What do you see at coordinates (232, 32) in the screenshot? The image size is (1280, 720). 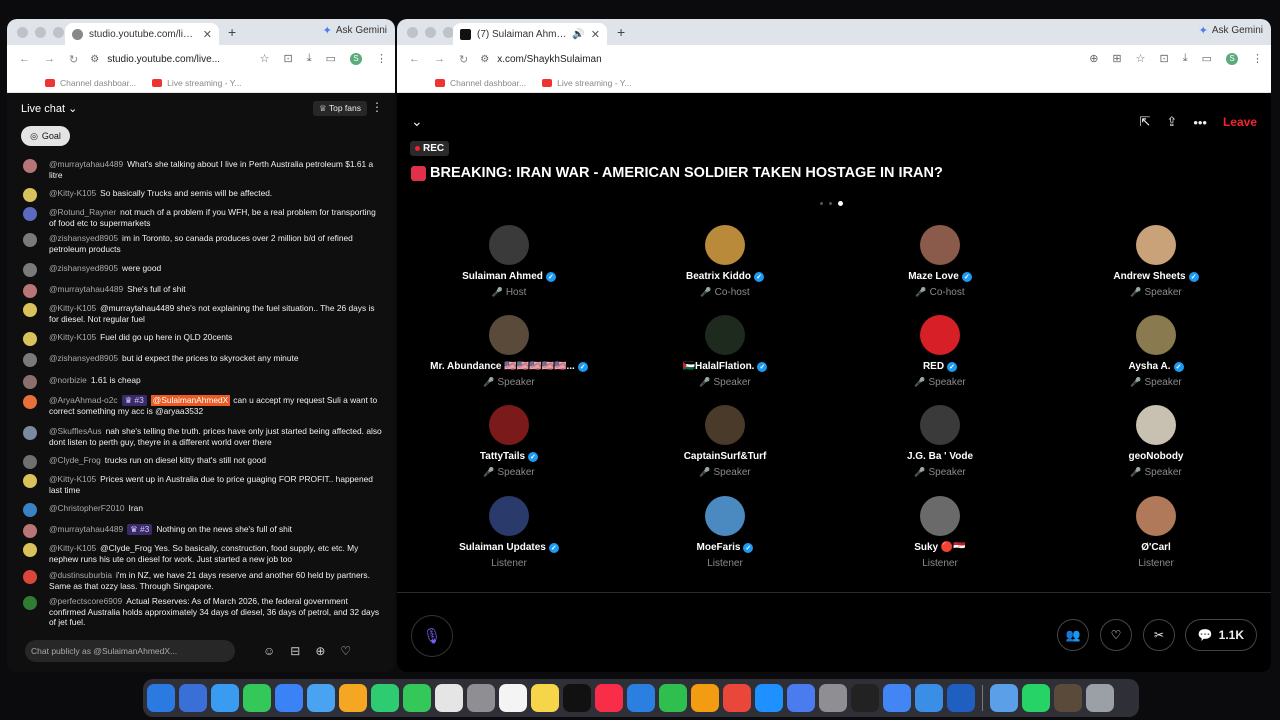 I see `new-tab-button: +` at bounding box center [232, 32].